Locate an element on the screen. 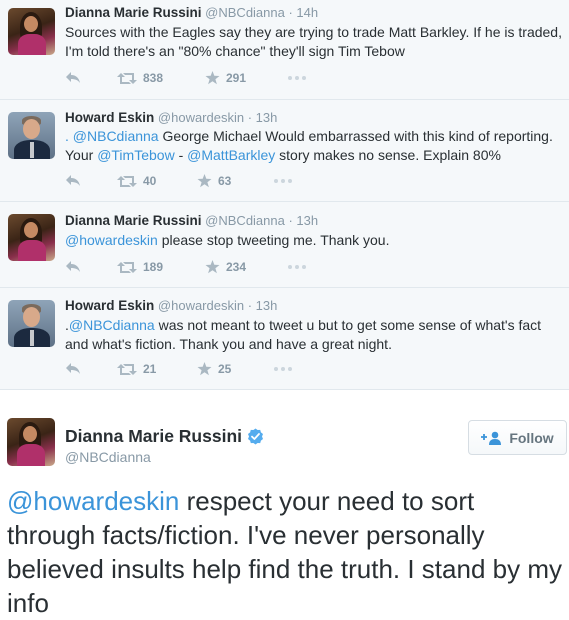 This screenshot has height=620, width=569. tweet-text-body: story makes no sense. Explain 80% is located at coordinates (388, 155).